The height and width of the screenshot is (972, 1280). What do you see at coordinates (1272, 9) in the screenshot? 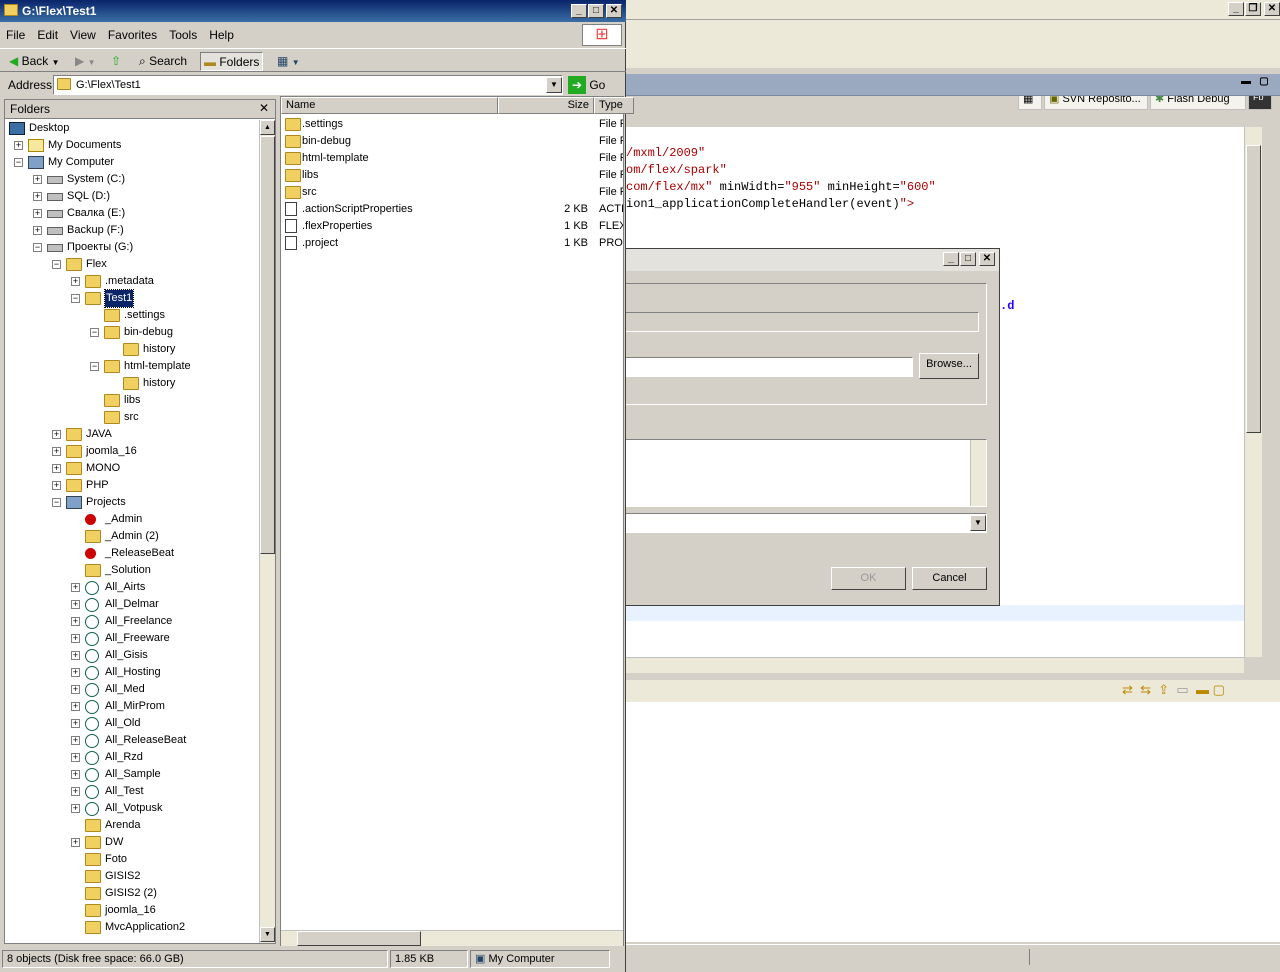
I see `close-icon: ✕` at bounding box center [1272, 9].